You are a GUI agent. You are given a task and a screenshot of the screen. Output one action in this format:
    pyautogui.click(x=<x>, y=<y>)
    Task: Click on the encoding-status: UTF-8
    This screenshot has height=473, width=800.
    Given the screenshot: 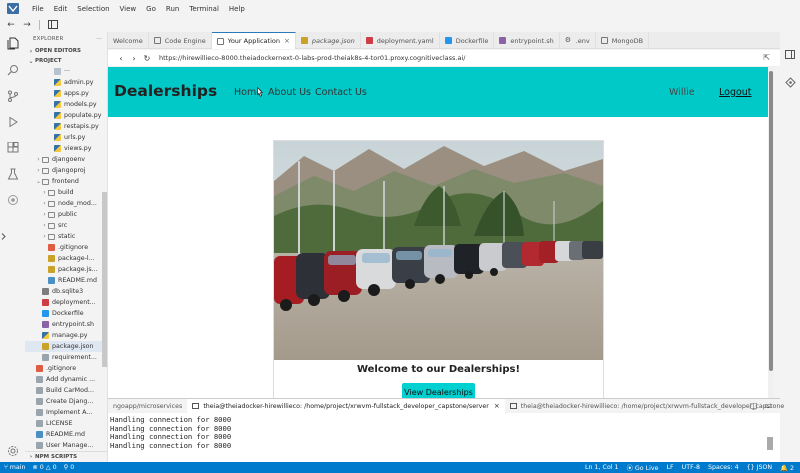 What is the action you would take?
    pyautogui.click(x=691, y=467)
    